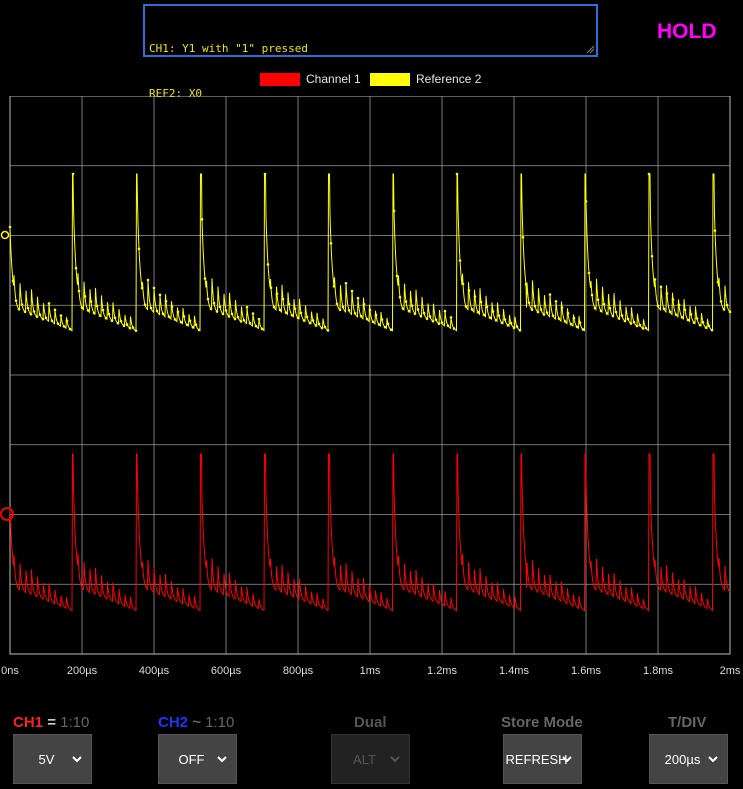 The image size is (743, 789). I want to click on notes-line-1: CH1: Y1 with "1" pressed, so click(228, 48).